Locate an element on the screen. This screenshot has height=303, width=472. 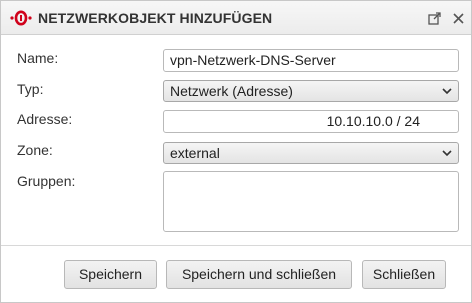
footer-divider is located at coordinates (236, 245).